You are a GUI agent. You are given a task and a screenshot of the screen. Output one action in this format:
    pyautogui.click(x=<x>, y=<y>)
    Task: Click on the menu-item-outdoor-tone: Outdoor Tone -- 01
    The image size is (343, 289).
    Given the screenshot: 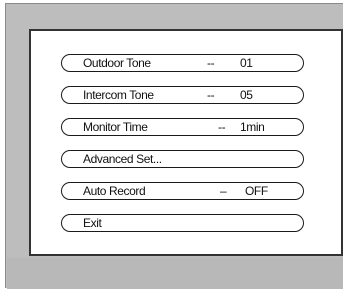 What is the action you would take?
    pyautogui.click(x=182, y=63)
    